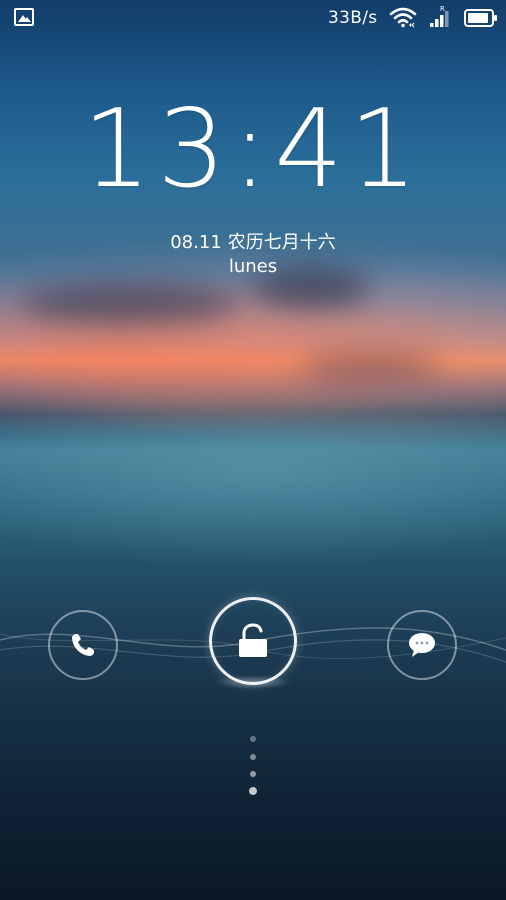  What do you see at coordinates (253, 18) in the screenshot?
I see `status-bar: 33B/s R` at bounding box center [253, 18].